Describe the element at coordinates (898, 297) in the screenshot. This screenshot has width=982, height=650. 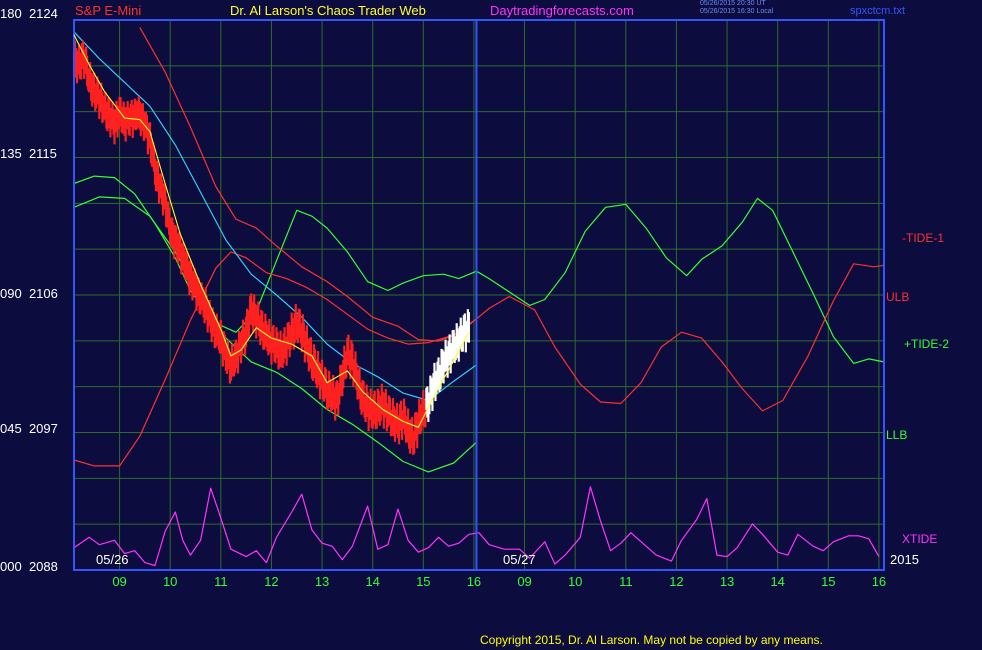
I see `ulb-label: ULB` at that location.